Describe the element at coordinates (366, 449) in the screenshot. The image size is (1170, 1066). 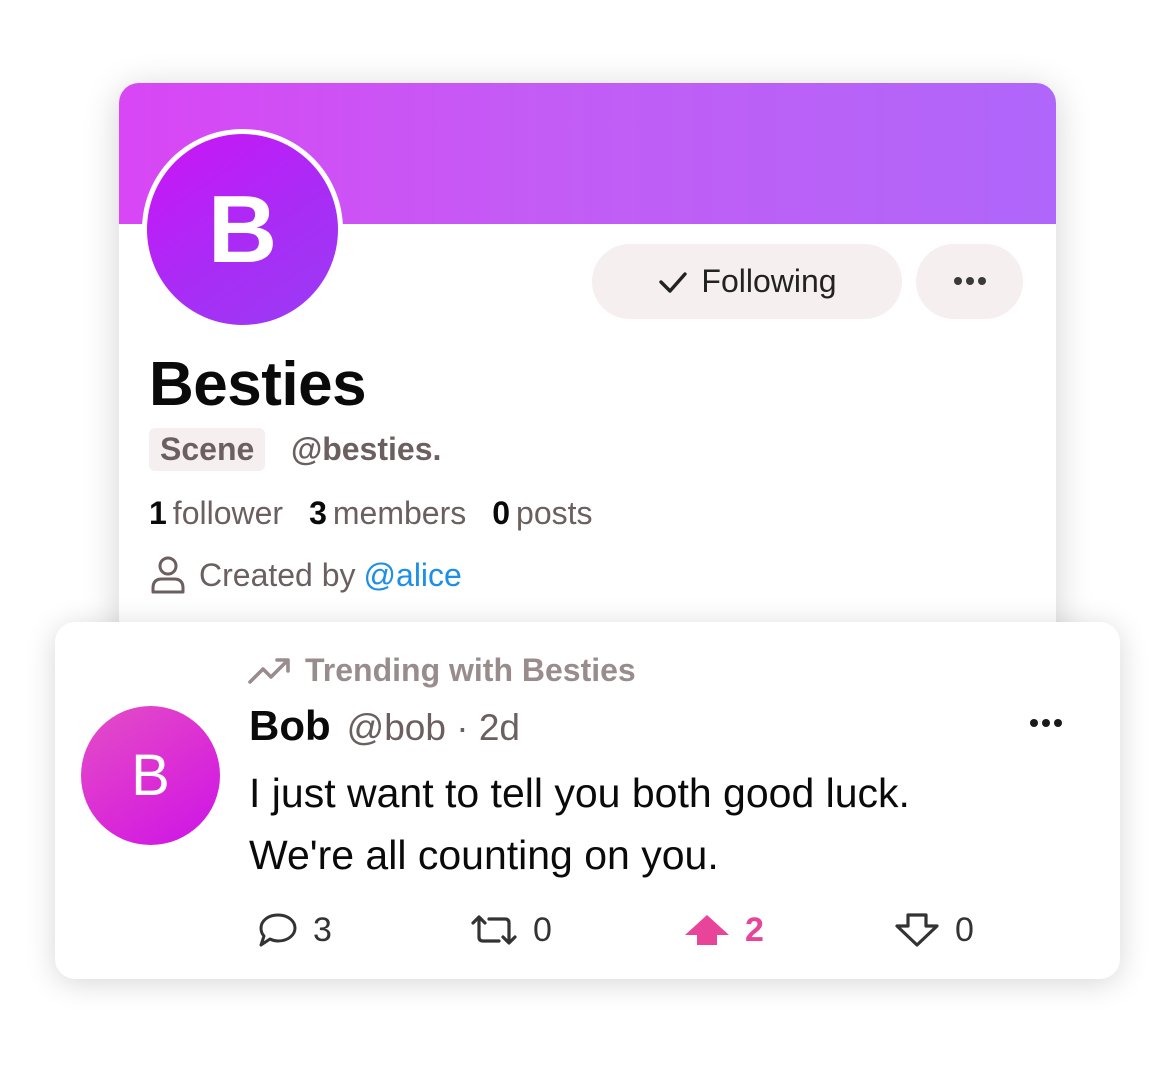
I see `scene-handle: @besties.` at that location.